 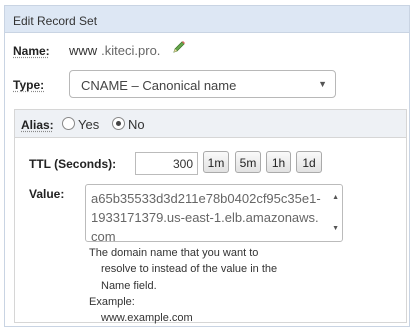 What do you see at coordinates (68, 123) in the screenshot?
I see `alias-yes-radio` at bounding box center [68, 123].